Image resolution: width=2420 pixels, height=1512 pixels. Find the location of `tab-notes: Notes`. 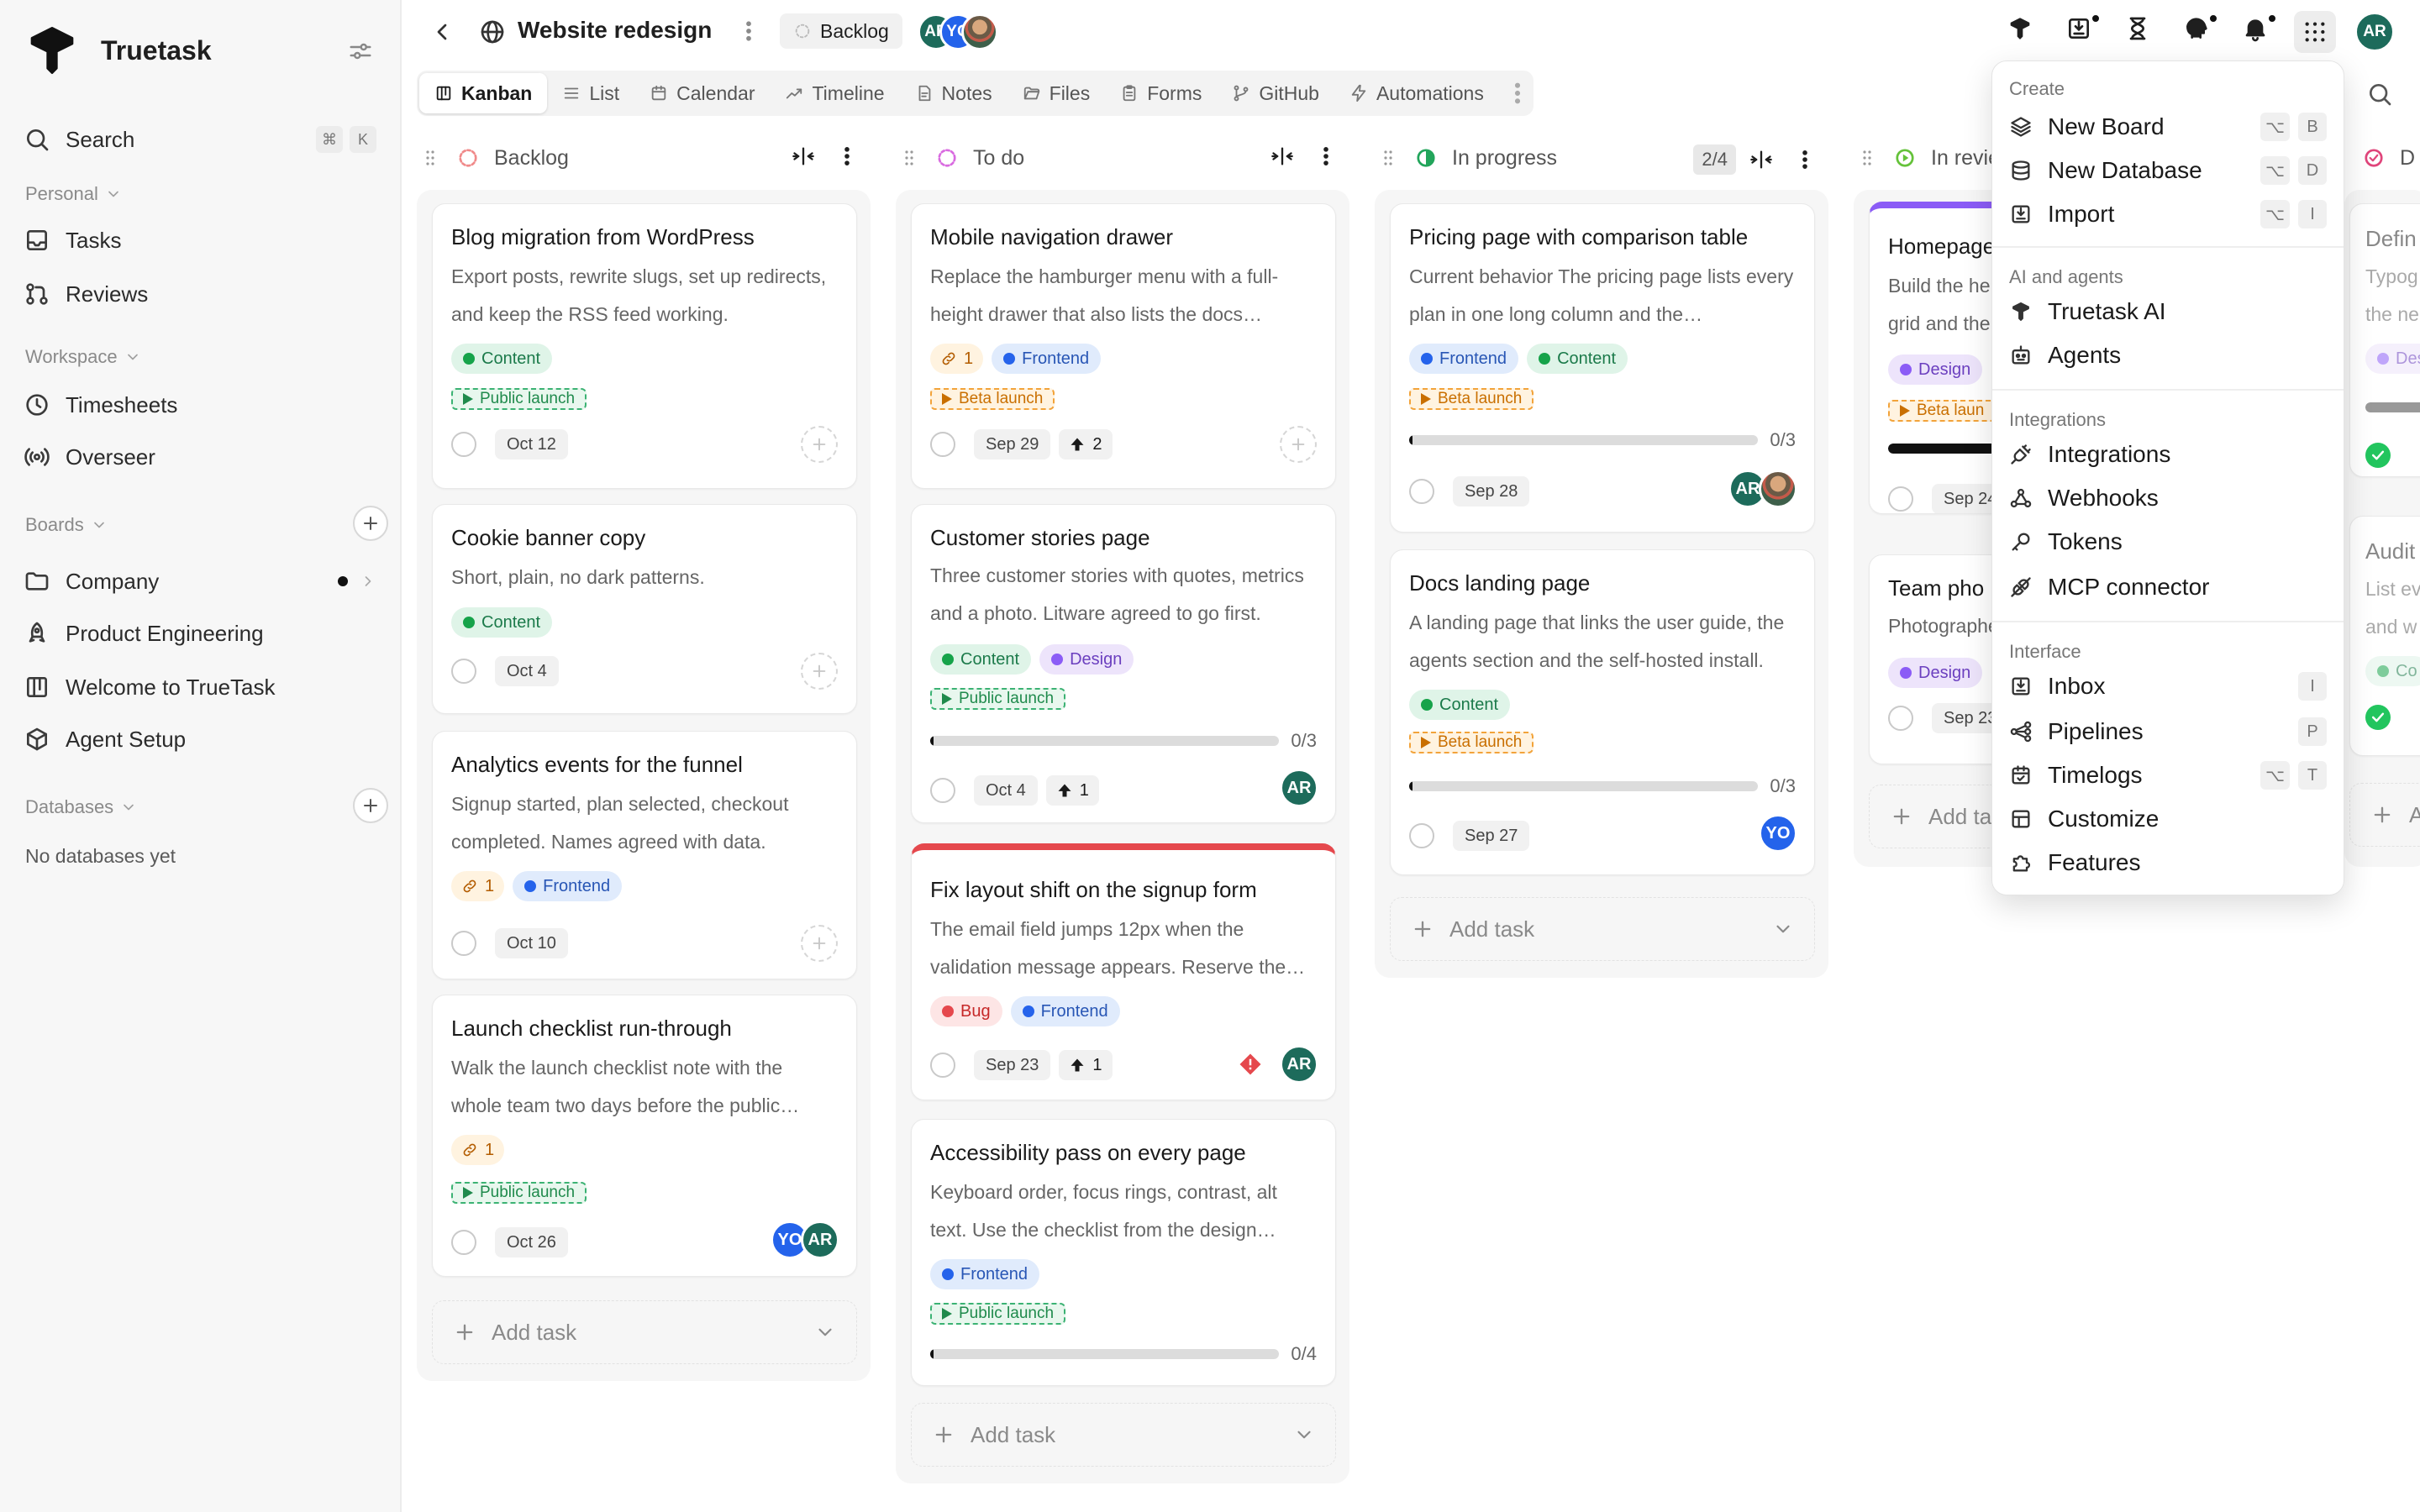

tab-notes: Notes is located at coordinates (954, 93).